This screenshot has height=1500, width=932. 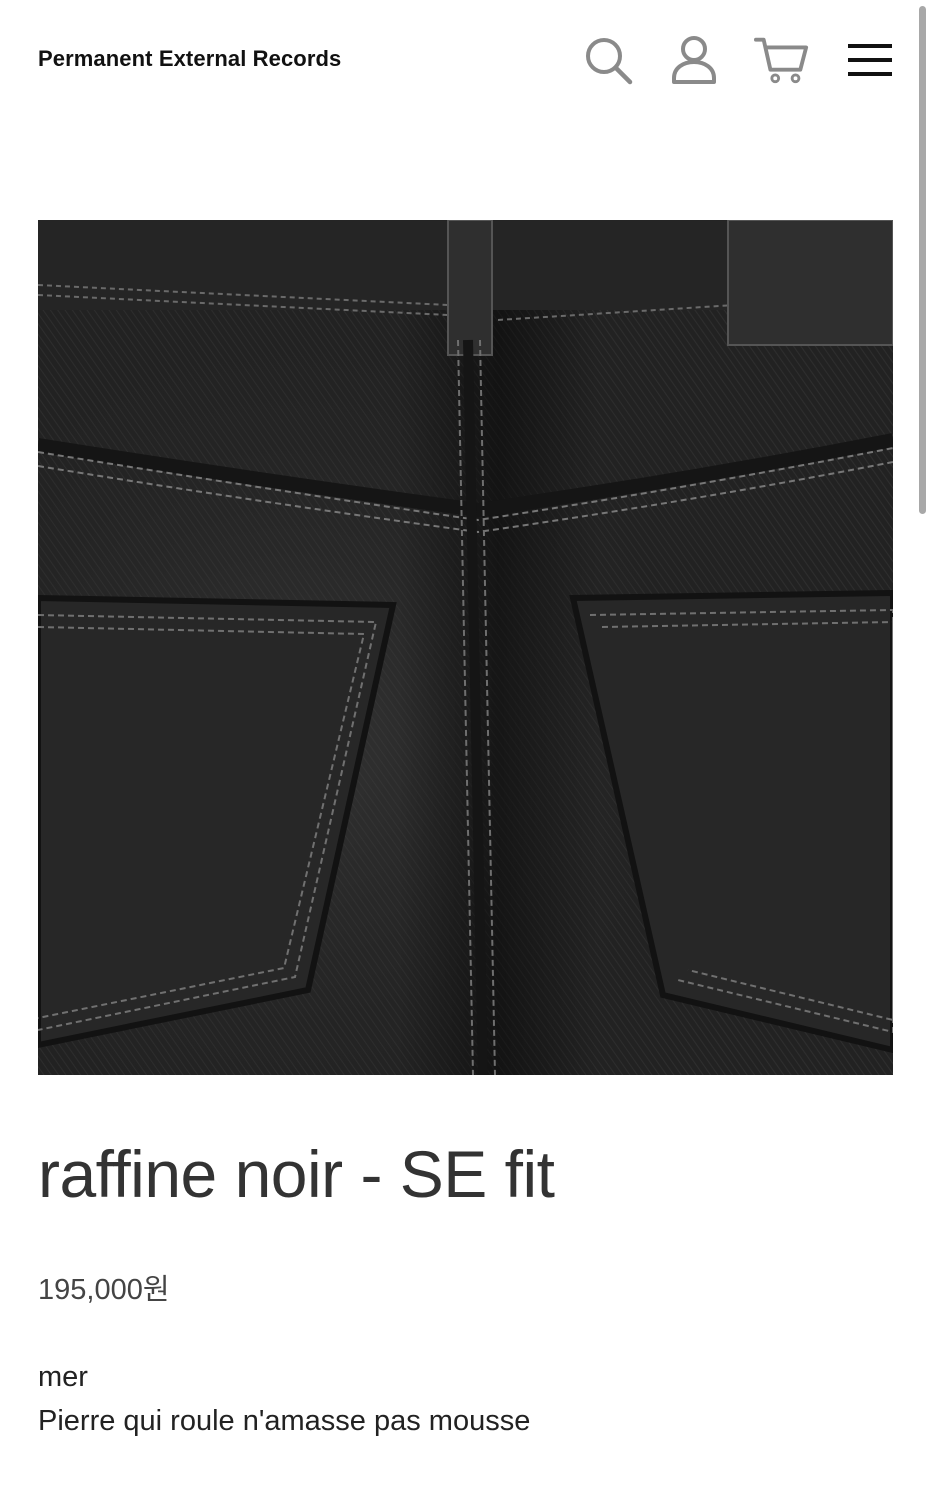 What do you see at coordinates (782, 60) in the screenshot?
I see `cart-icon` at bounding box center [782, 60].